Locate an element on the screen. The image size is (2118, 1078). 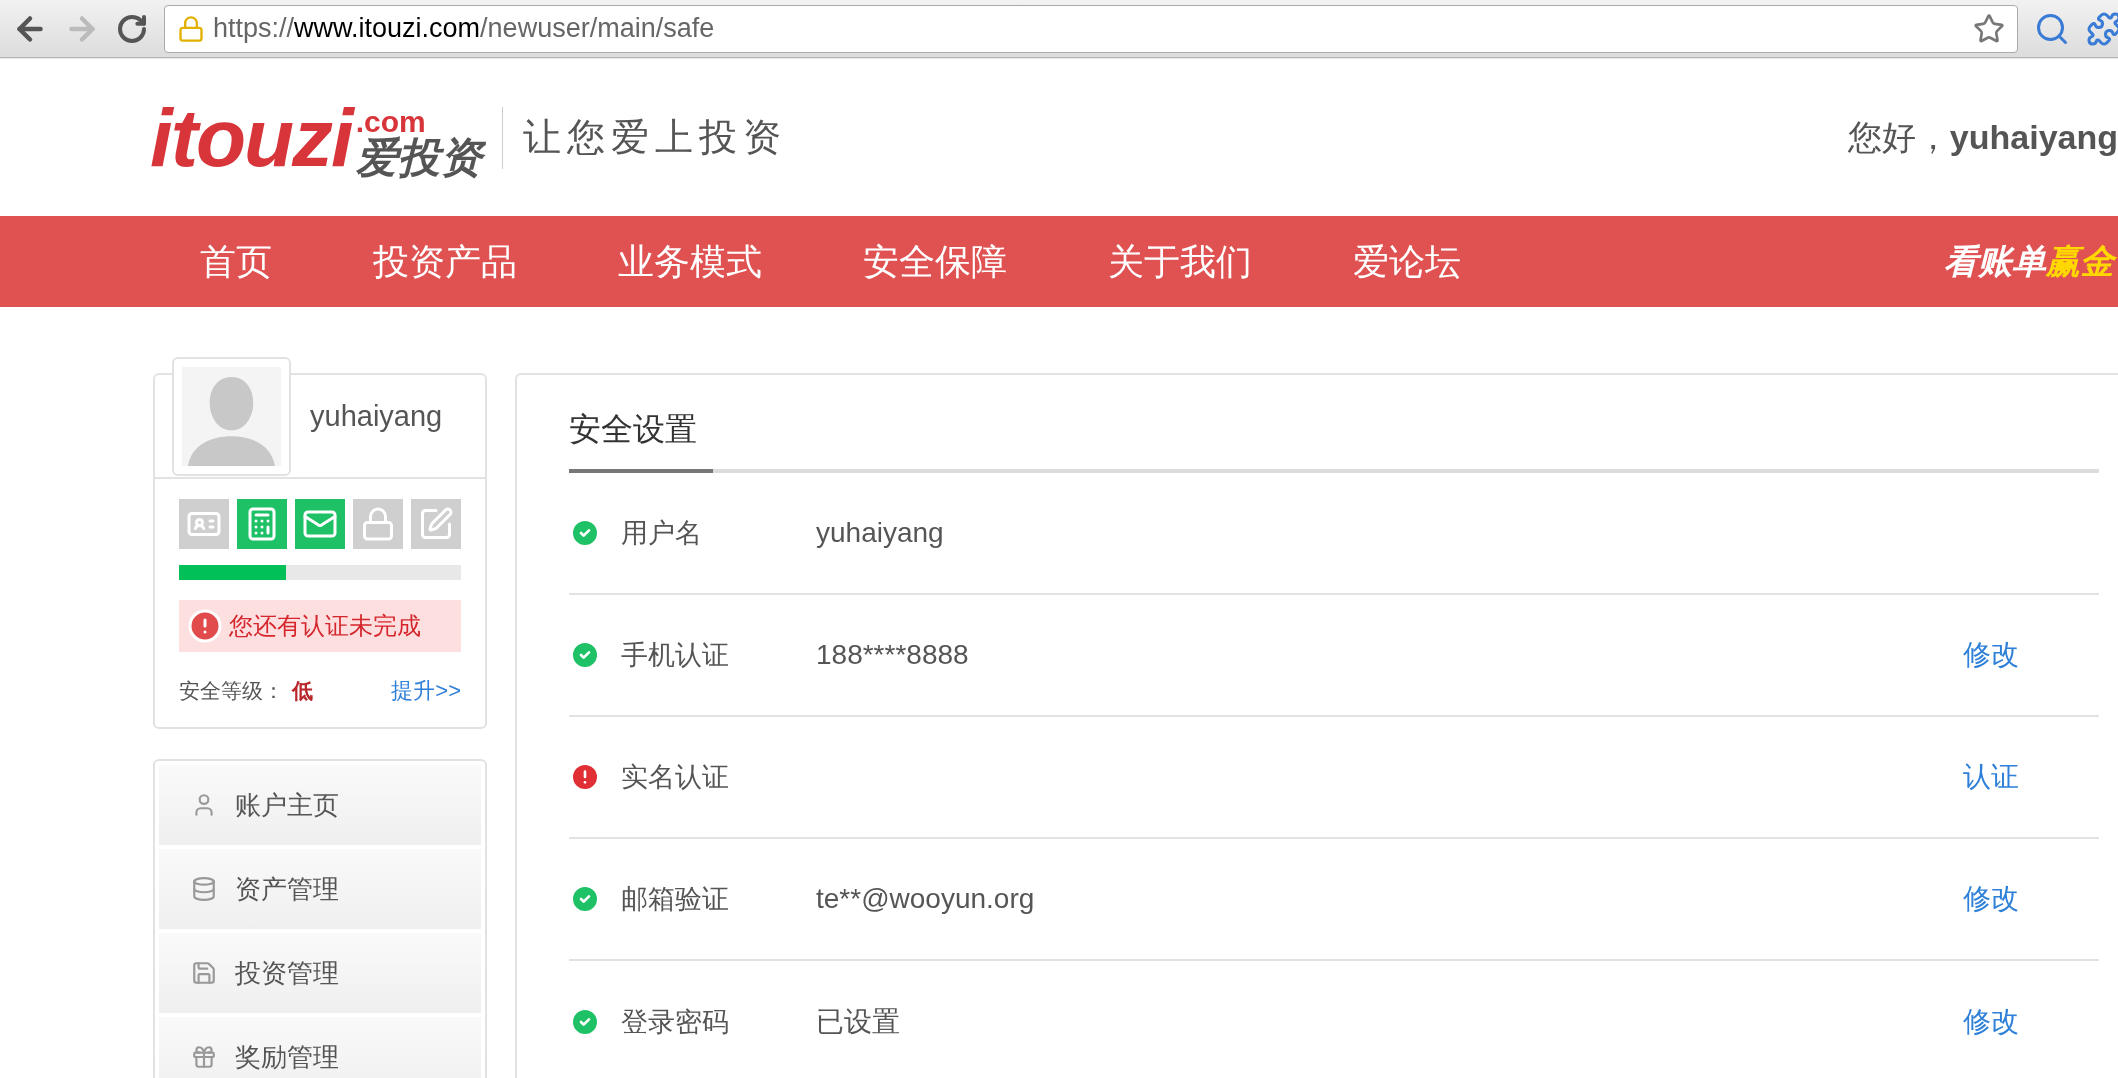
setting-action-link: 认证 is located at coordinates (1991, 777).